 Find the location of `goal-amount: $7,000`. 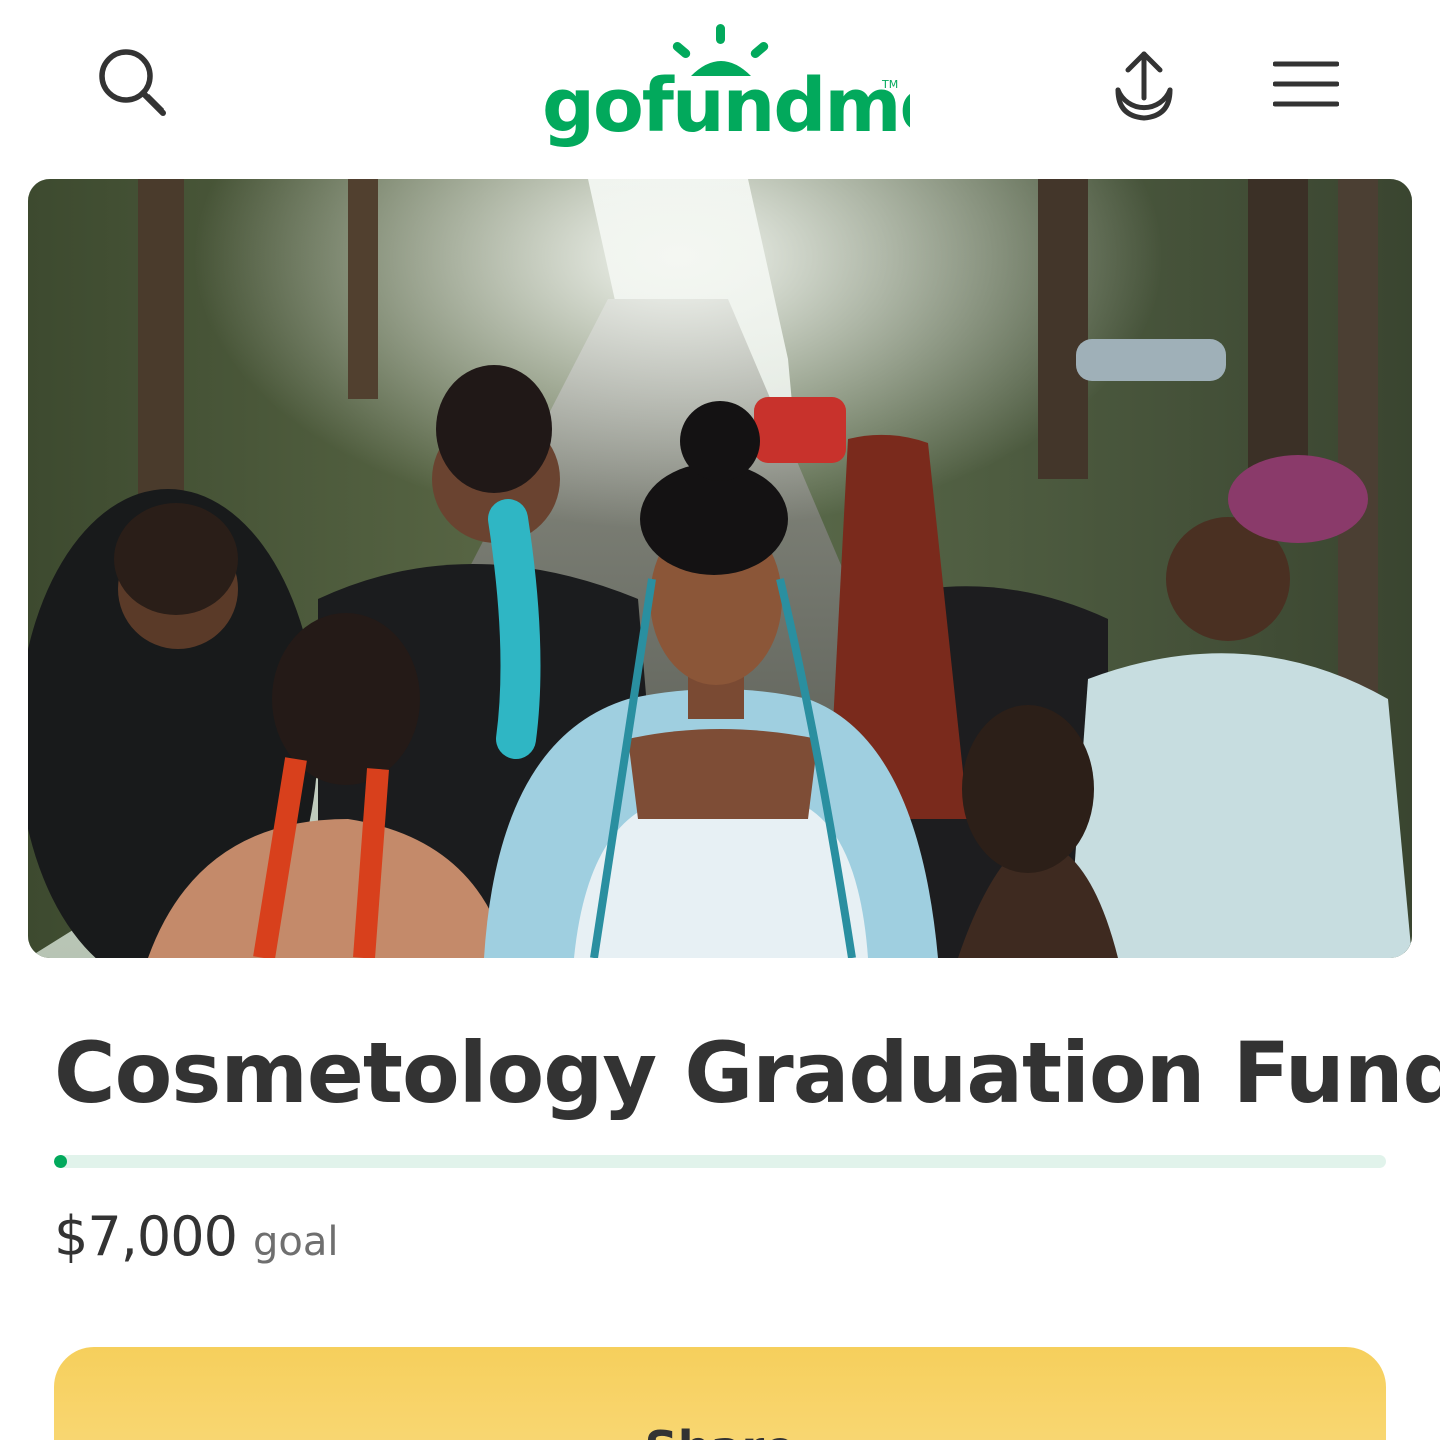

goal-amount: $7,000 is located at coordinates (146, 1236).